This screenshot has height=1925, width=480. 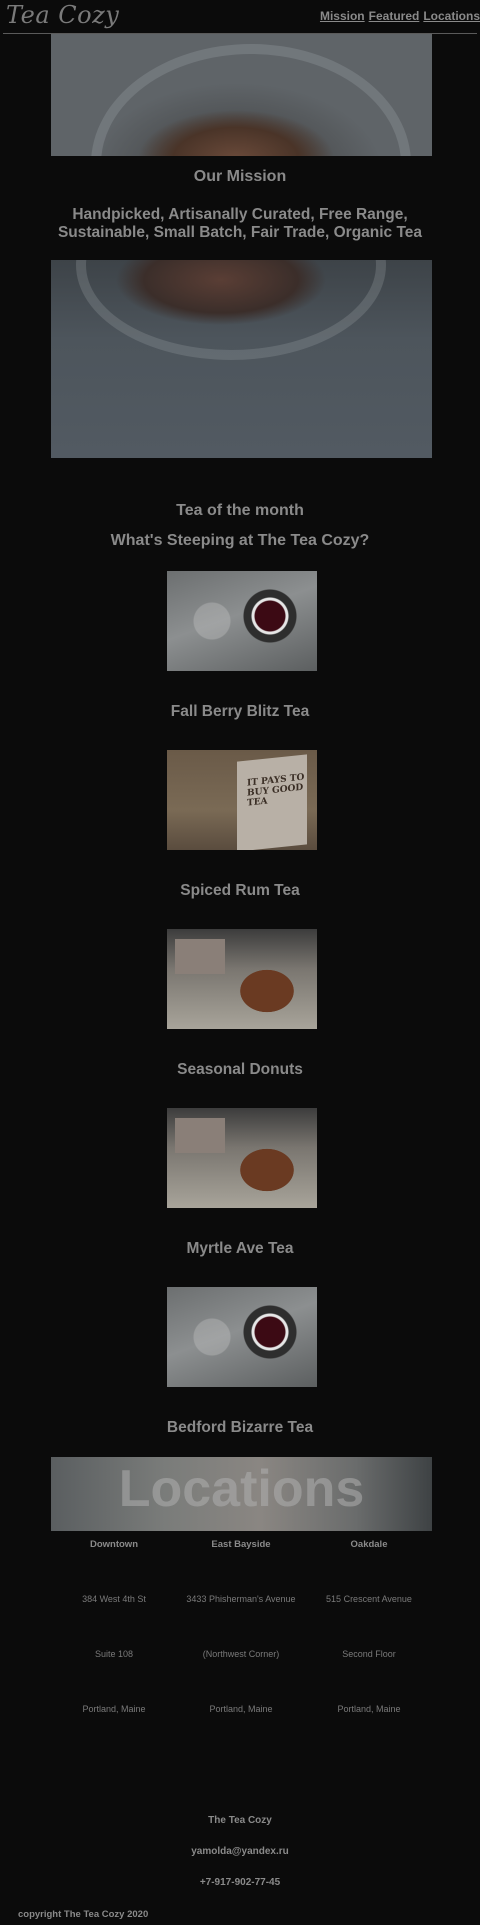 I want to click on site-header: Tea Cozy Mission Featured Locations, so click(x=240, y=16).